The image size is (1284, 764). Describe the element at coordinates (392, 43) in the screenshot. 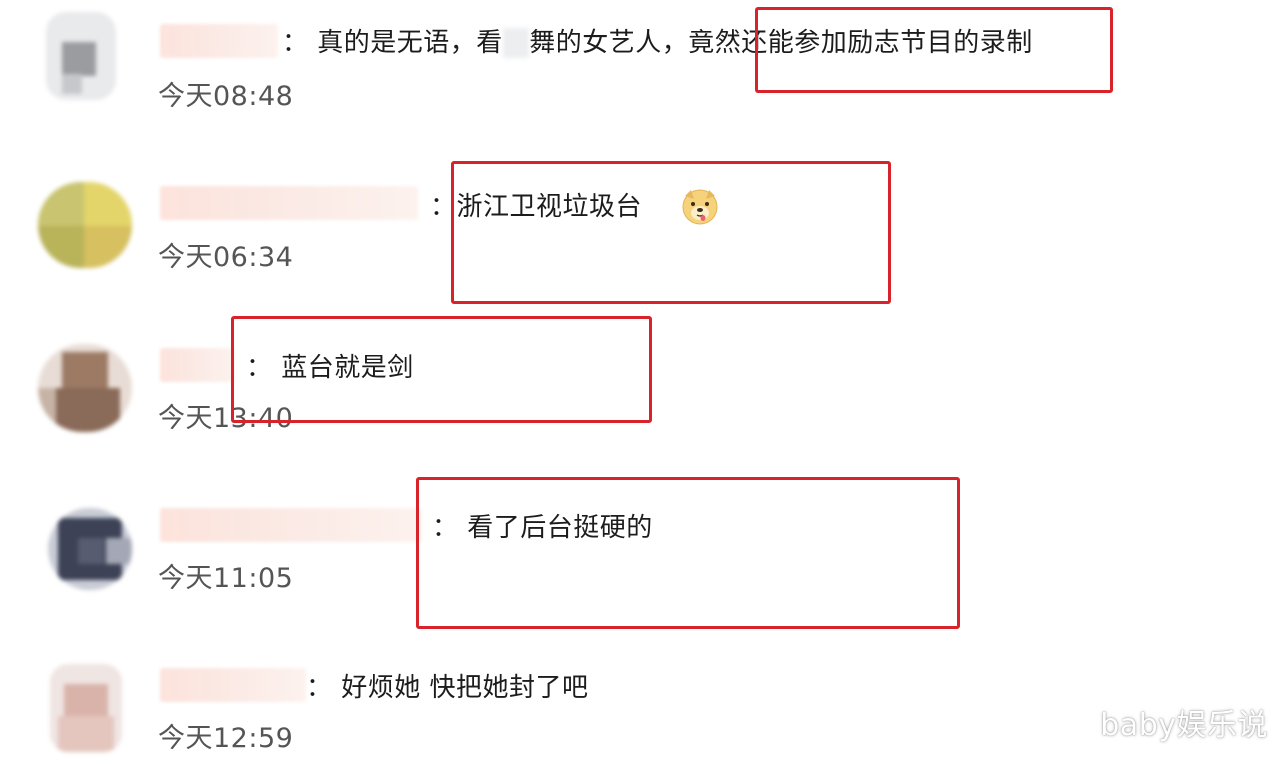

I see `comment-text-before: ： 真的是无语，看` at that location.